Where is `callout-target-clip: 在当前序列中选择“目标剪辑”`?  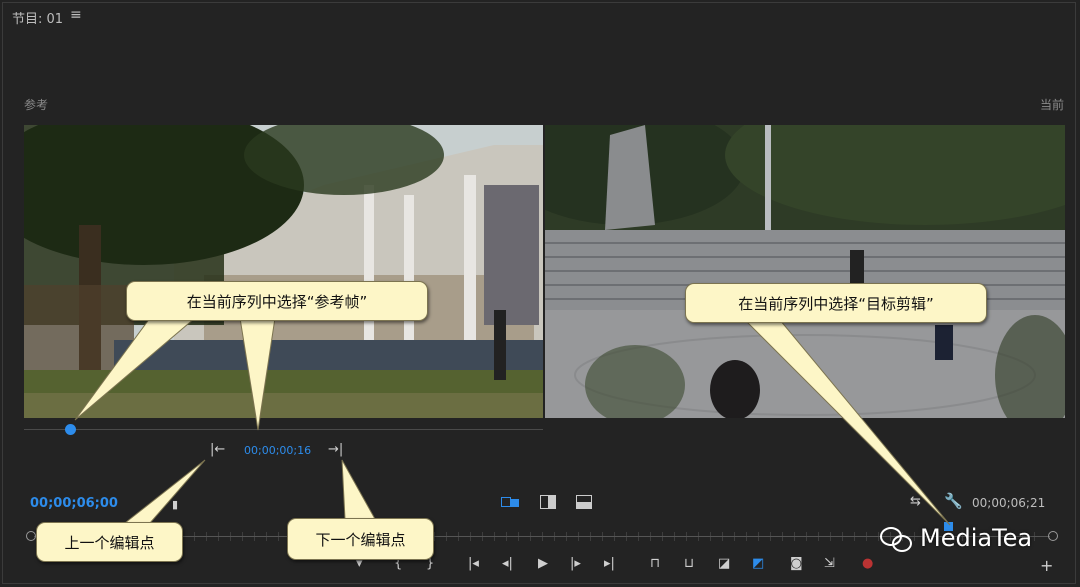 callout-target-clip: 在当前序列中选择“目标剪辑” is located at coordinates (836, 303).